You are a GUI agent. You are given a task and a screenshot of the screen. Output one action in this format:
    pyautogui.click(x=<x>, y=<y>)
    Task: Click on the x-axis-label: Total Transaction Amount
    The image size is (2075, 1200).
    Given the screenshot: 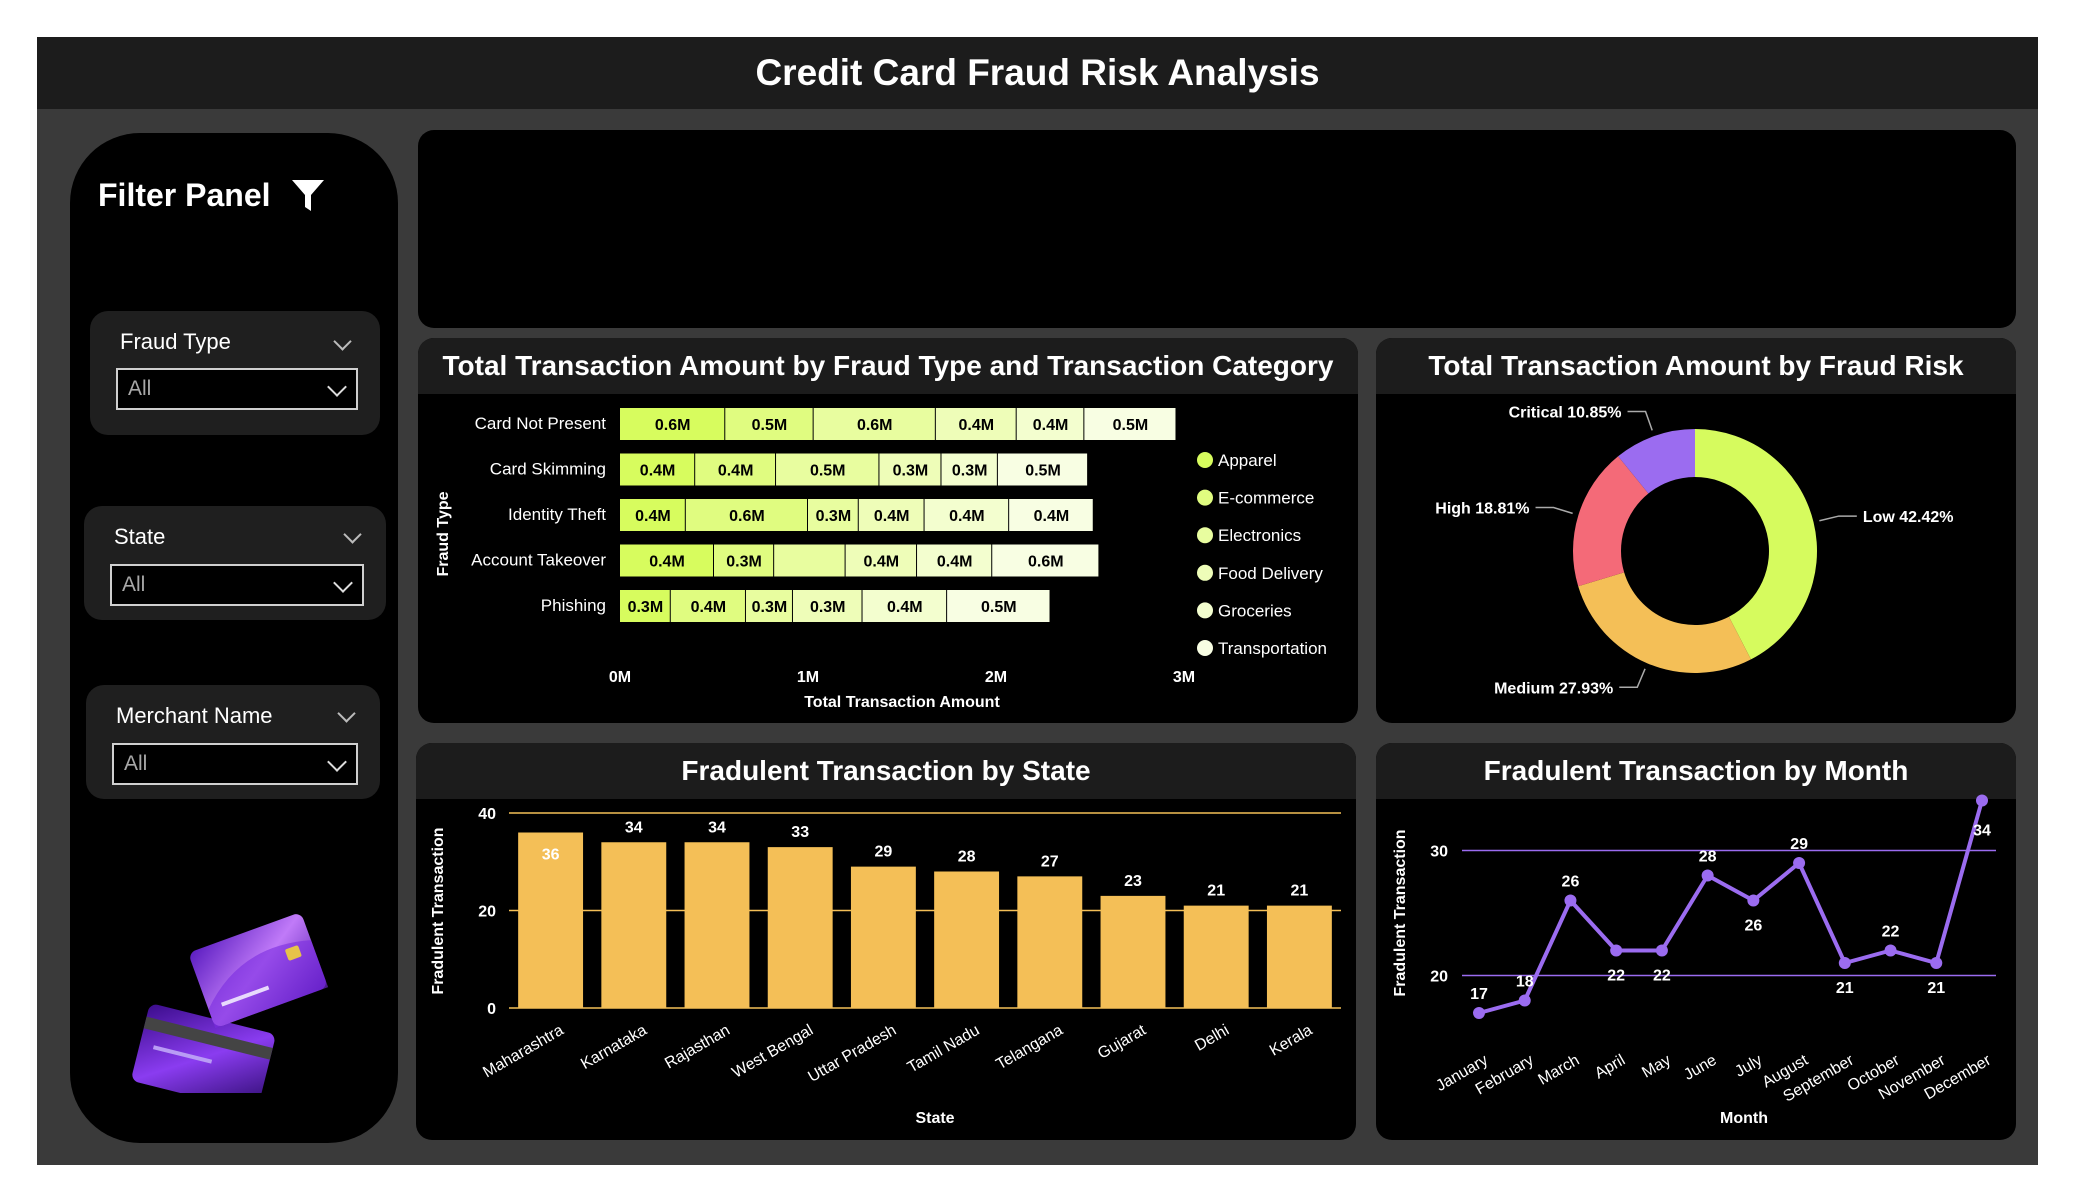 What is the action you would take?
    pyautogui.click(x=902, y=702)
    